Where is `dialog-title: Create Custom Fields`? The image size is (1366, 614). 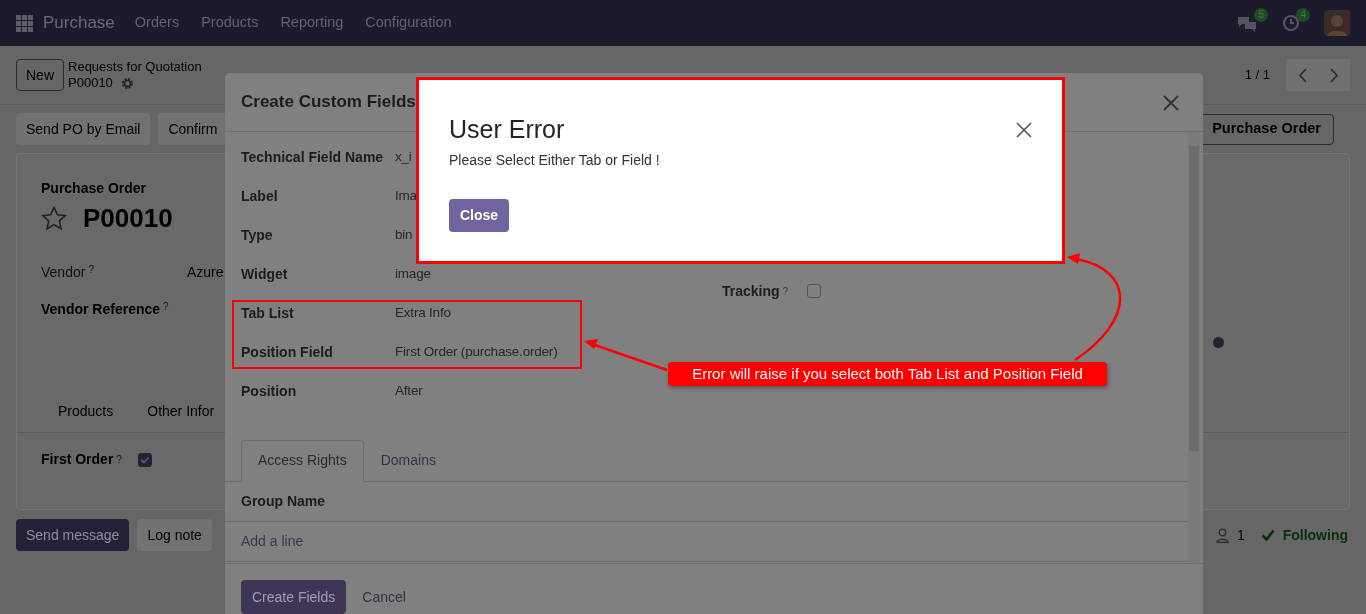
dialog-title: Create Custom Fields is located at coordinates (328, 102).